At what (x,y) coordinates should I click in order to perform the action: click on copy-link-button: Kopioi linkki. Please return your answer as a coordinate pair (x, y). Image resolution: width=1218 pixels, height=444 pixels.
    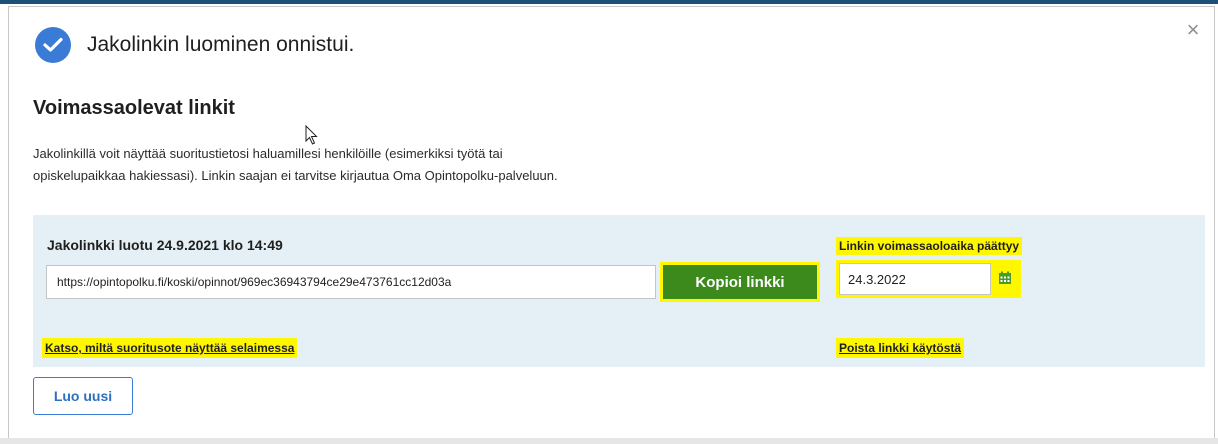
    Looking at the image, I should click on (740, 282).